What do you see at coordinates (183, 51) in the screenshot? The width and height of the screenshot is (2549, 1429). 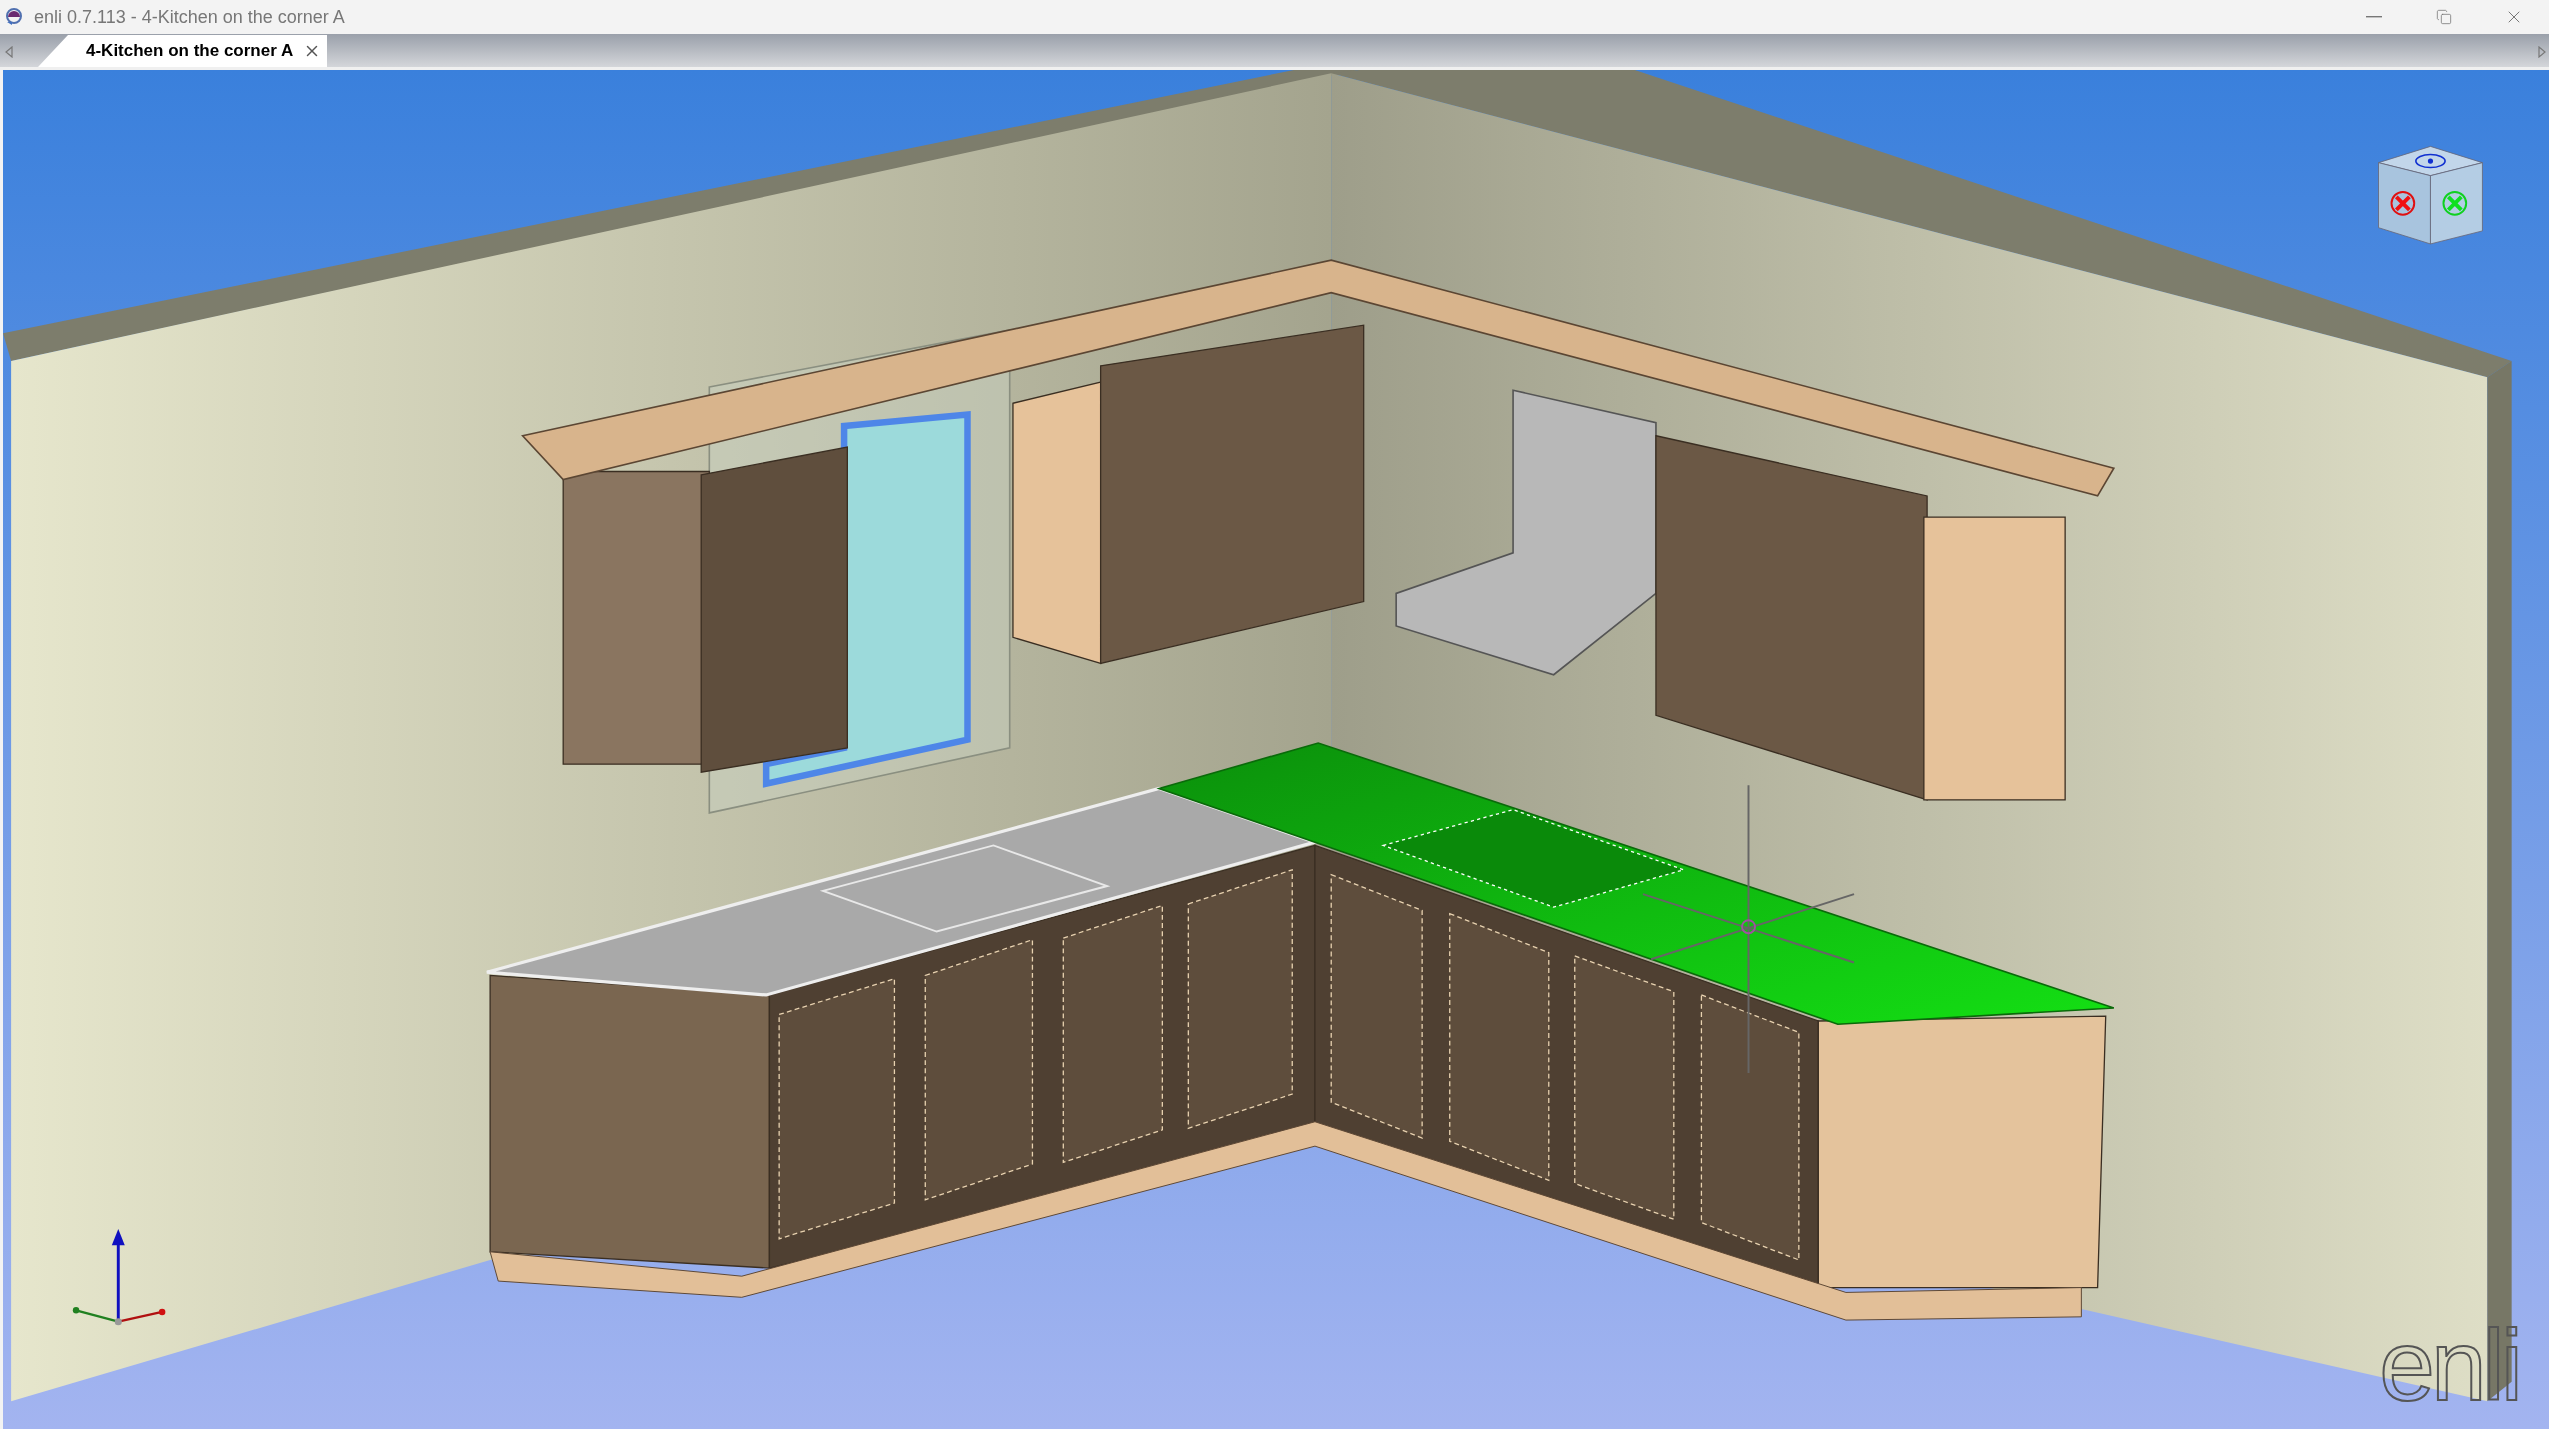 I see `document-tab: 4-Kitchen on the corner A` at bounding box center [183, 51].